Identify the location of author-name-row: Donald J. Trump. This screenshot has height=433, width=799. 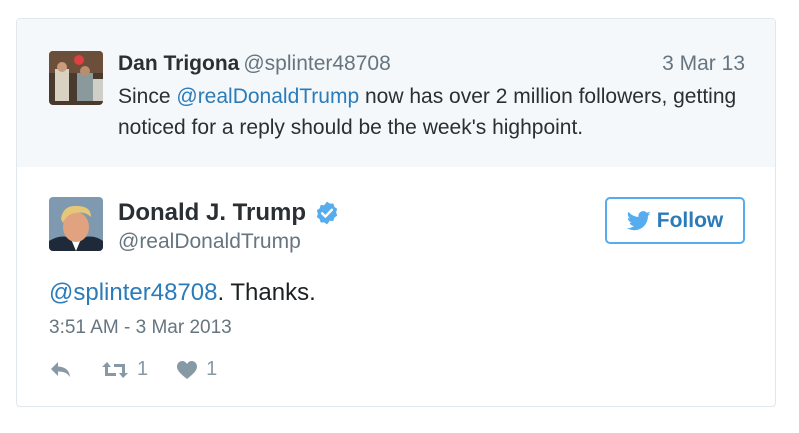
(229, 213).